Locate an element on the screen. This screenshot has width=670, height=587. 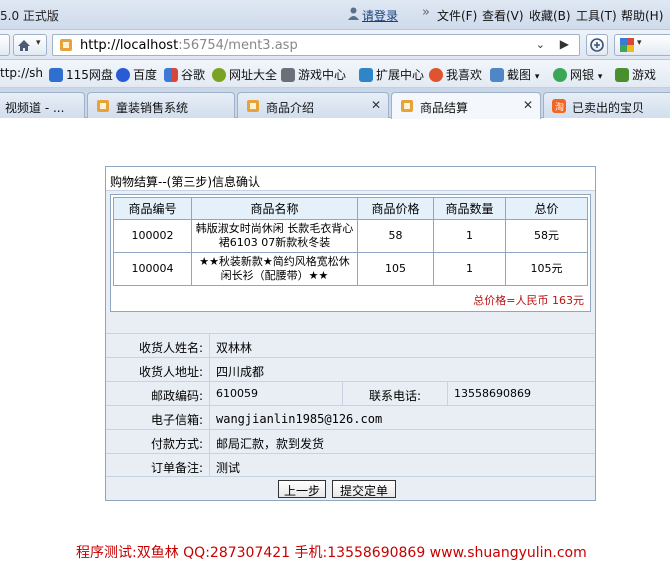
menu-tools: 工具(T) is located at coordinates (596, 15).